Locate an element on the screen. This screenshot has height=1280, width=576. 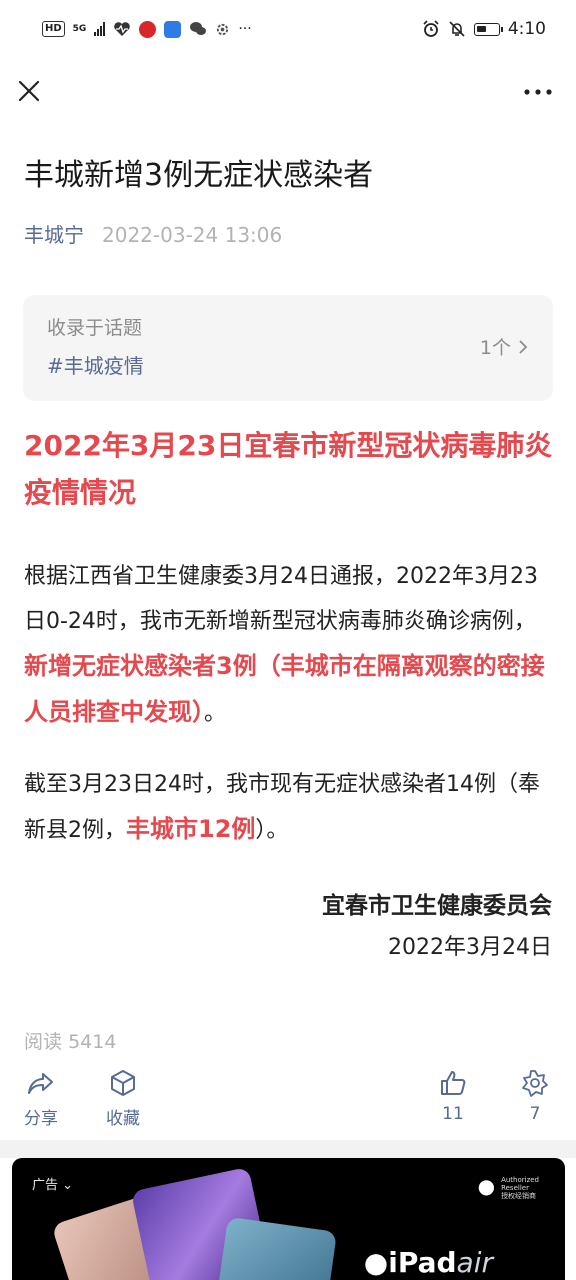
paragraph-1-end: 。 is located at coordinates (215, 713).